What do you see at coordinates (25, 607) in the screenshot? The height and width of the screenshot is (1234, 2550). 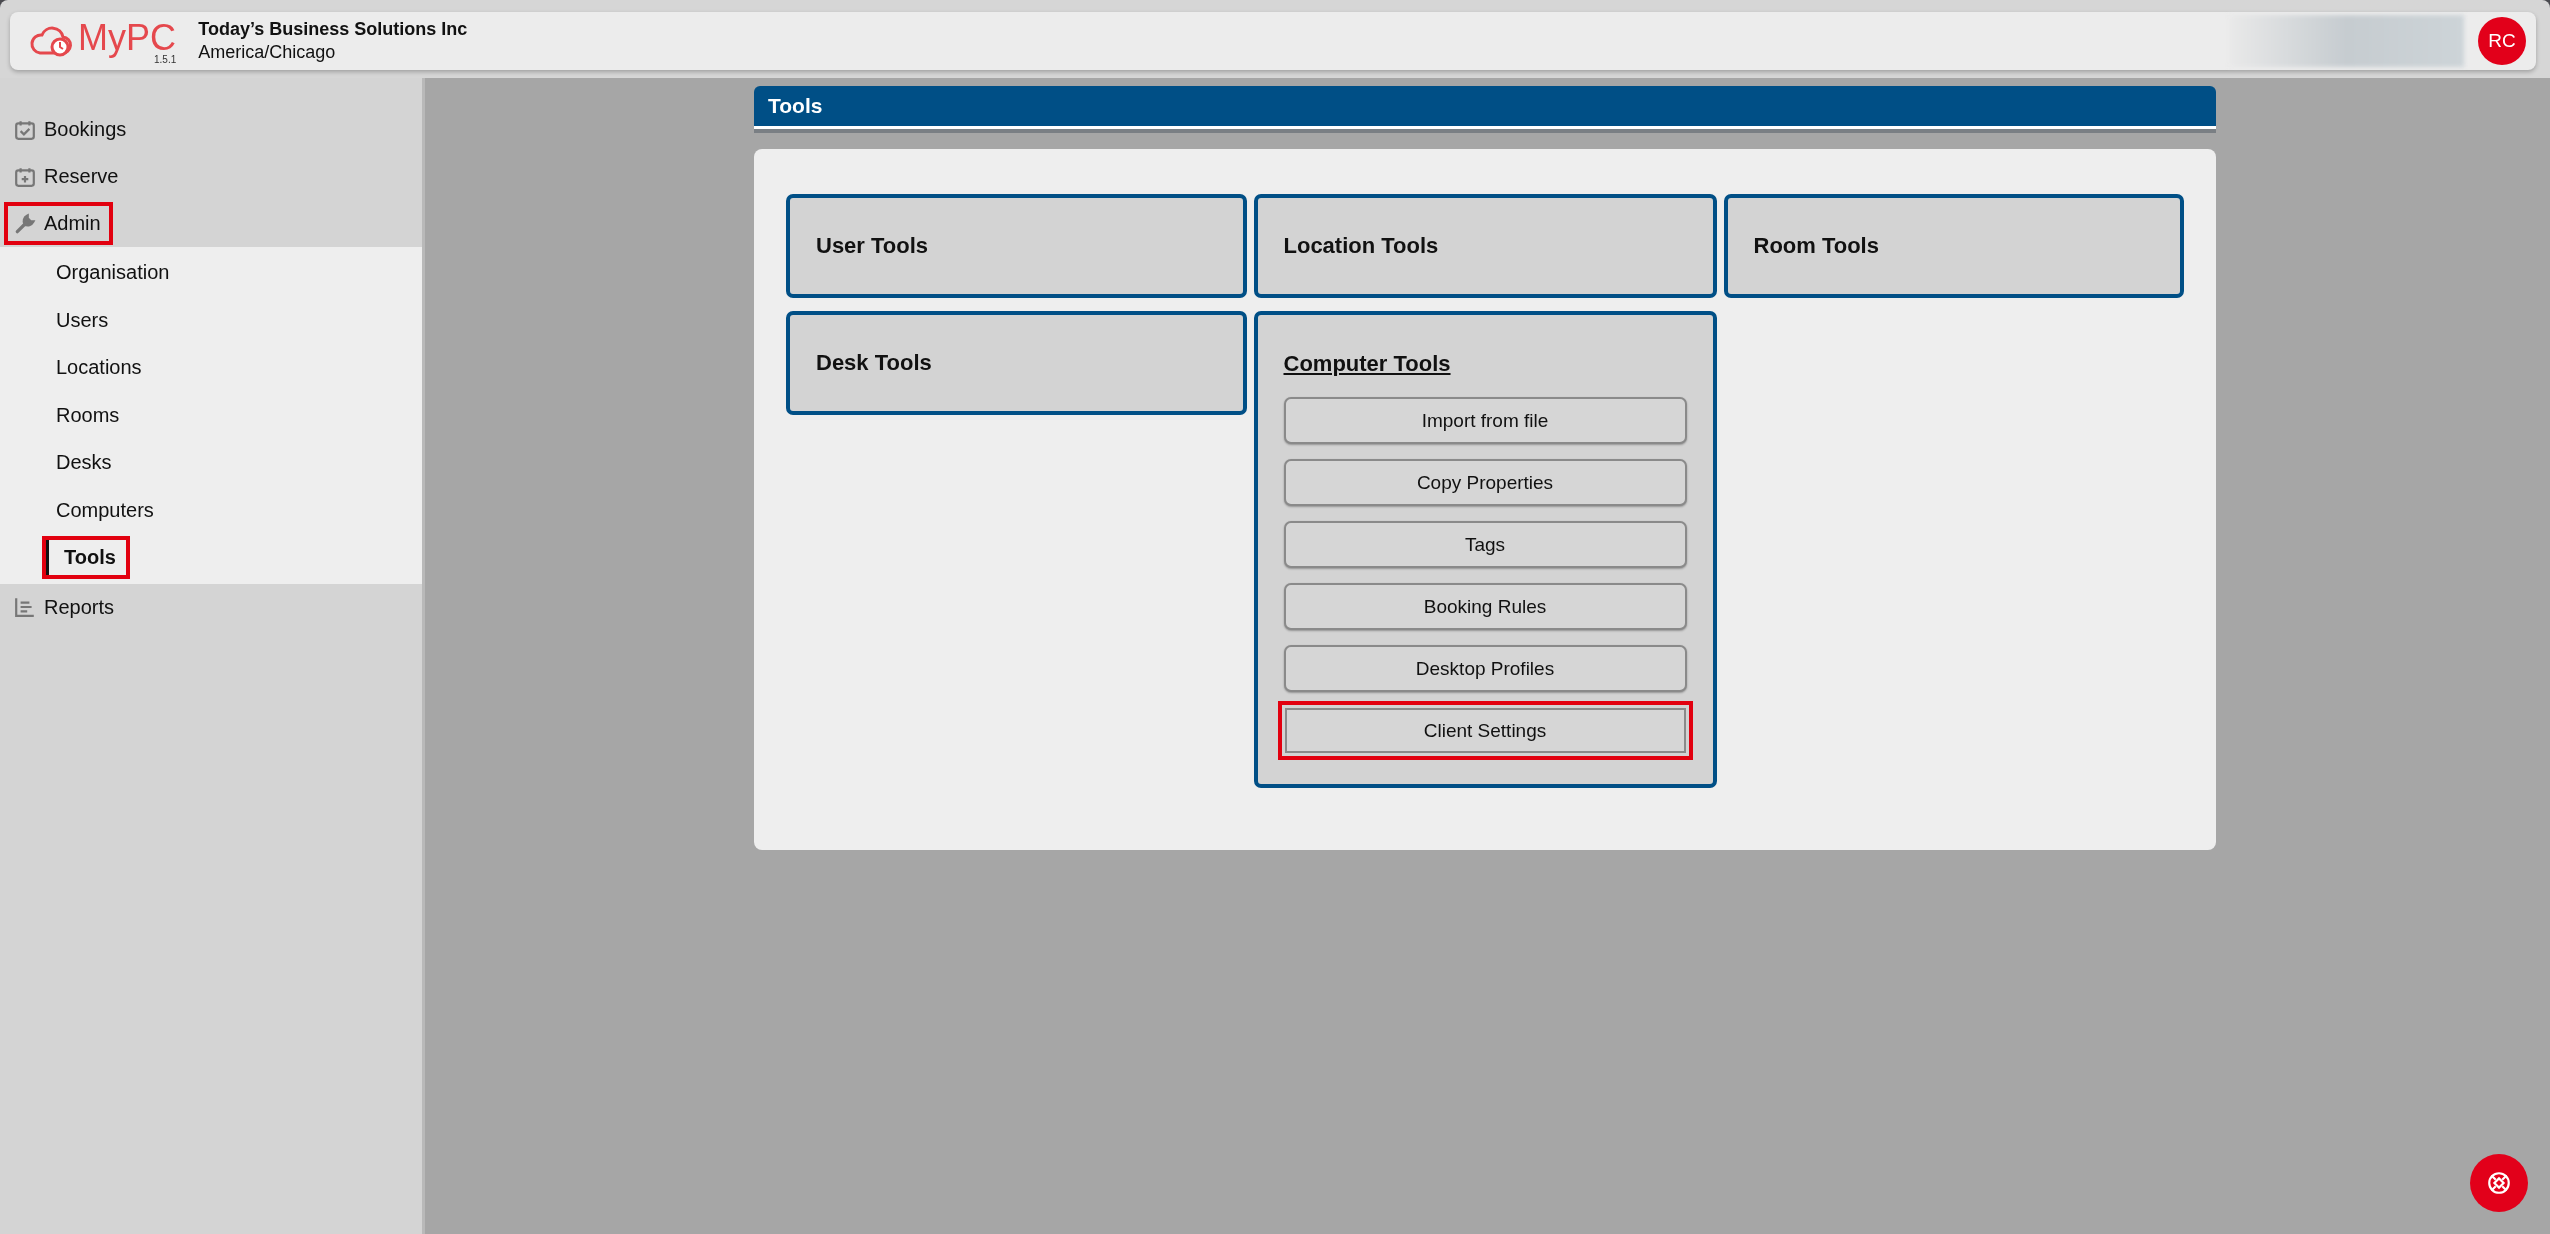 I see `bar-list-icon` at bounding box center [25, 607].